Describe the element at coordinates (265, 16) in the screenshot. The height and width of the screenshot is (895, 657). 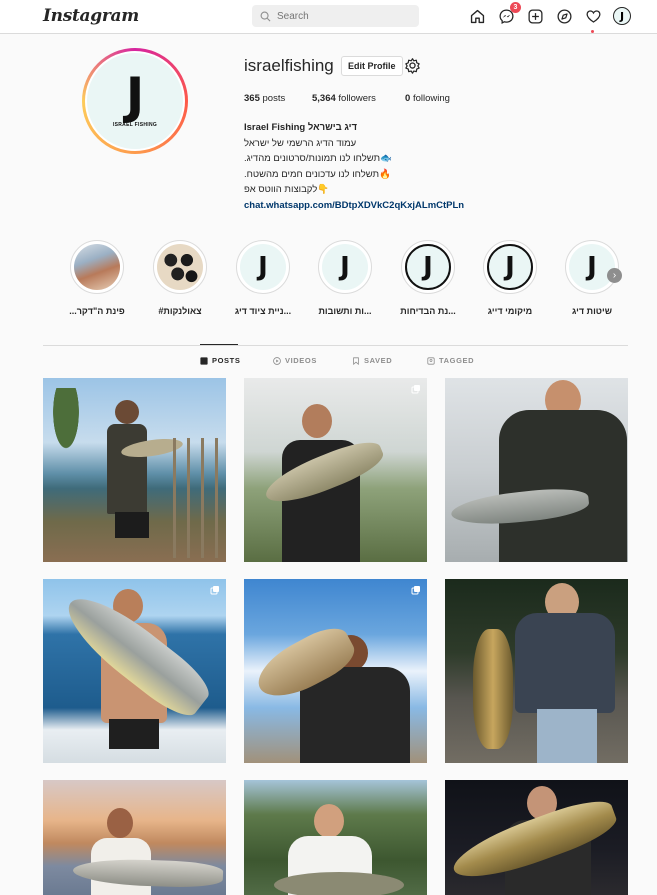
I see `search-icon` at that location.